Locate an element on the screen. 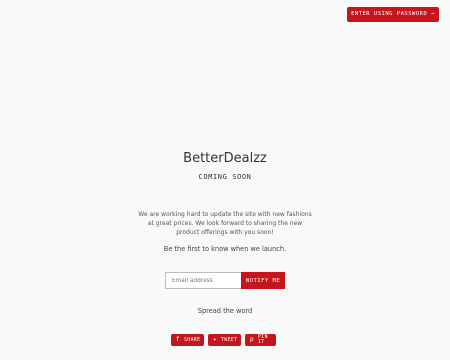 Image resolution: width=450 pixels, height=360 pixels. facebook-icon: f is located at coordinates (178, 339).